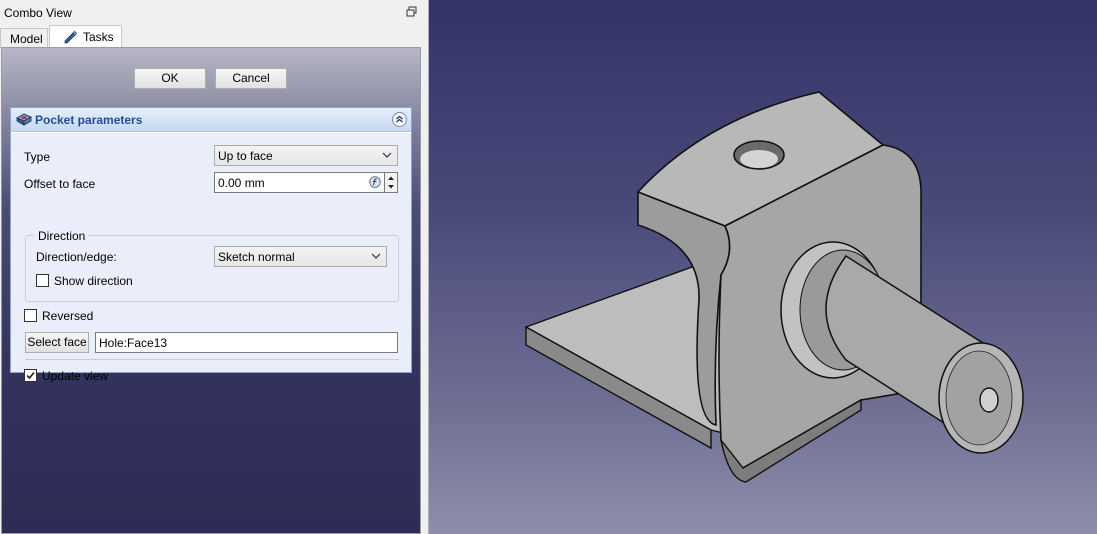  I want to click on combo-tabbar: Model Tasks, so click(214, 36).